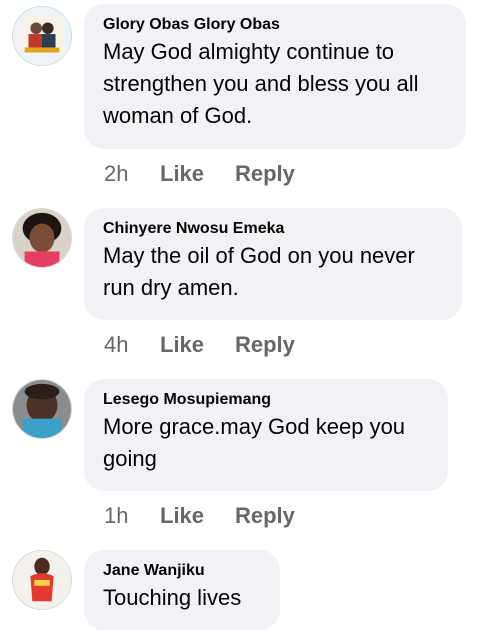 The width and height of the screenshot is (480, 630). I want to click on comment-actions: 4h Like Reply, so click(199, 345).